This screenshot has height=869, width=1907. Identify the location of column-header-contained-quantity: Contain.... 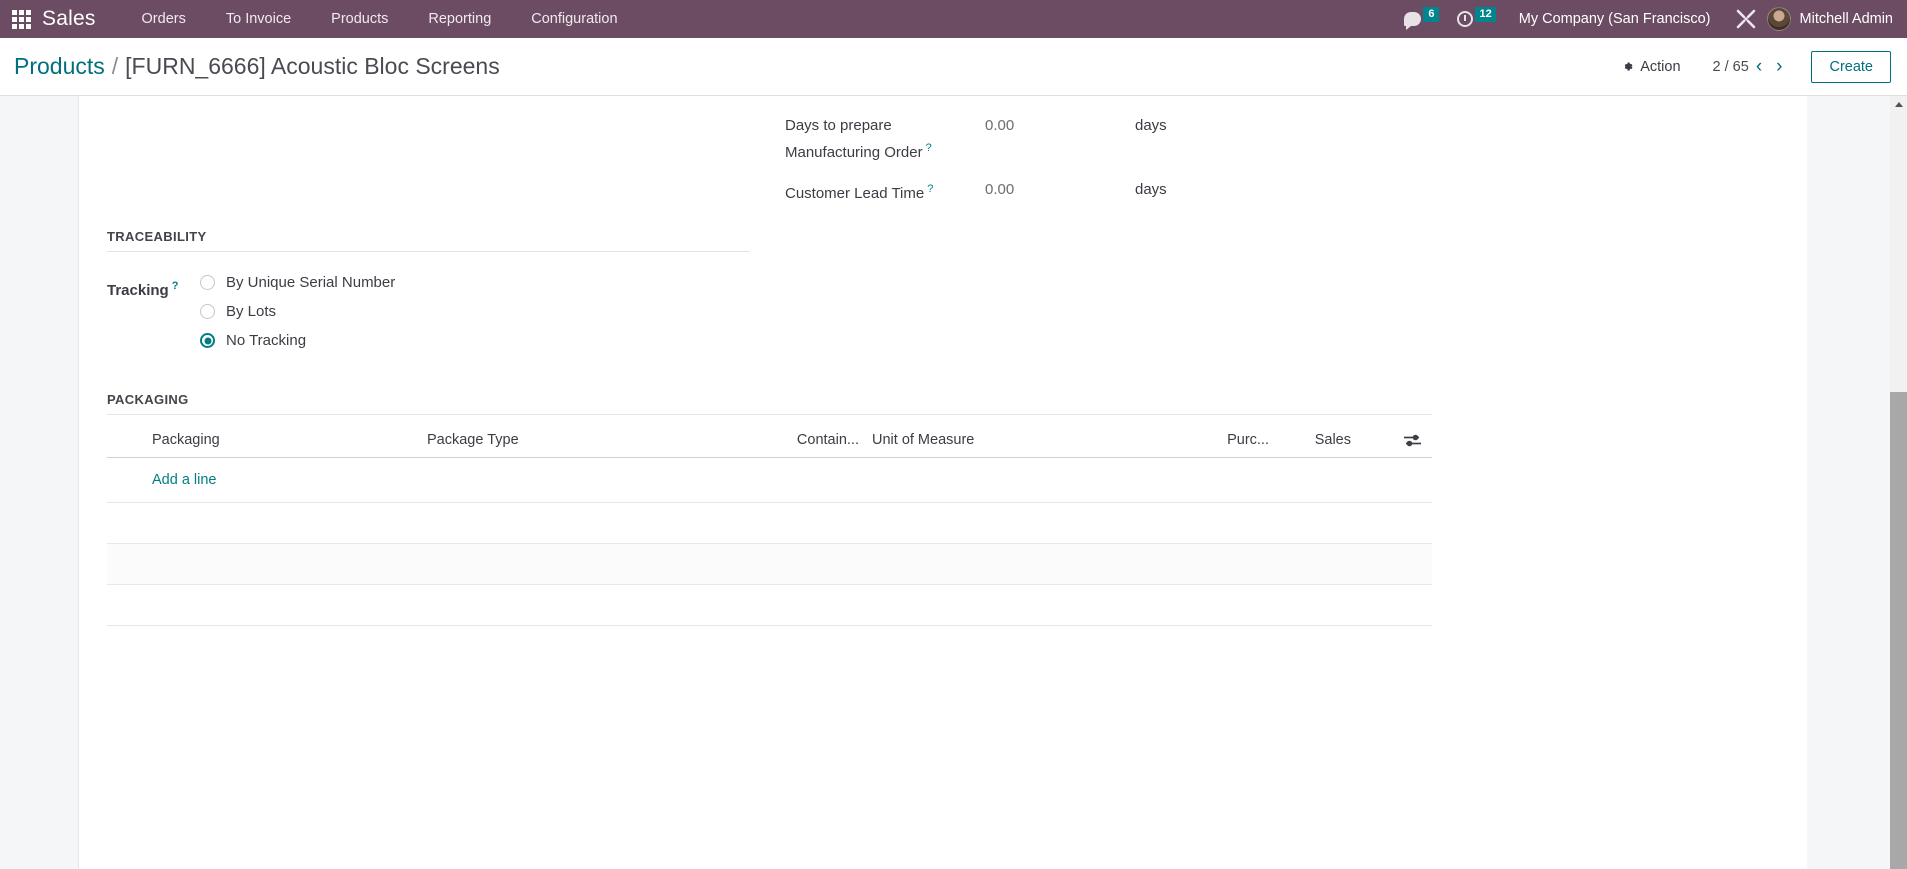
(816, 440).